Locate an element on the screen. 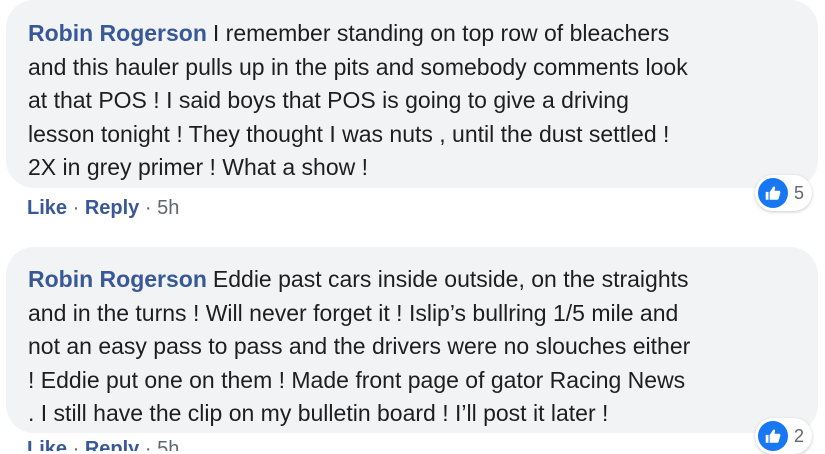 The width and height of the screenshot is (825, 454). reaction-count: 5 is located at coordinates (799, 192).